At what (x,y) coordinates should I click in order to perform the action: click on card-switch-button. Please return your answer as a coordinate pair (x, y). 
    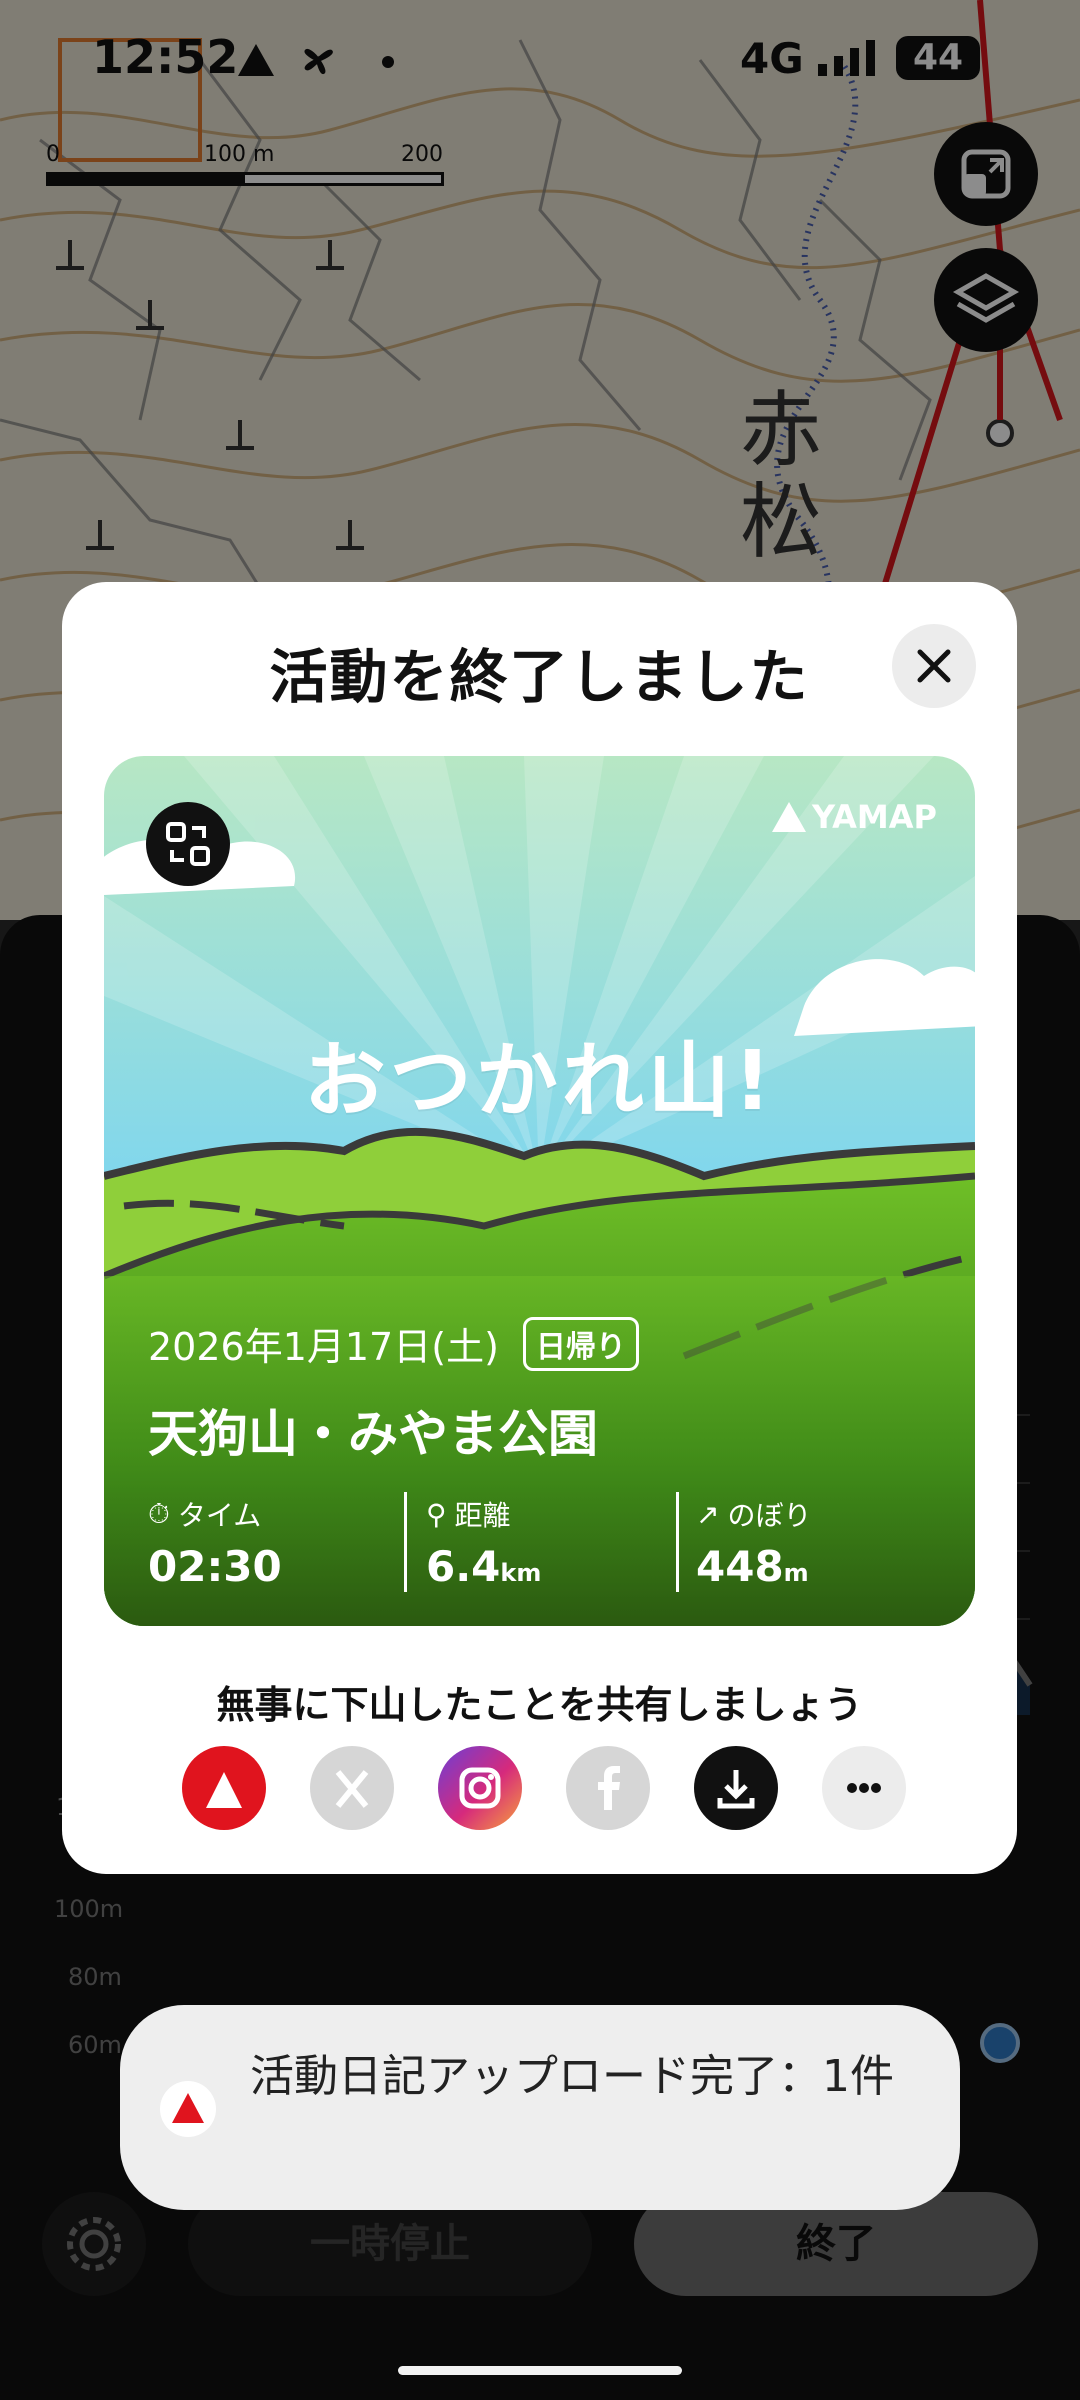
    Looking at the image, I should click on (188, 844).